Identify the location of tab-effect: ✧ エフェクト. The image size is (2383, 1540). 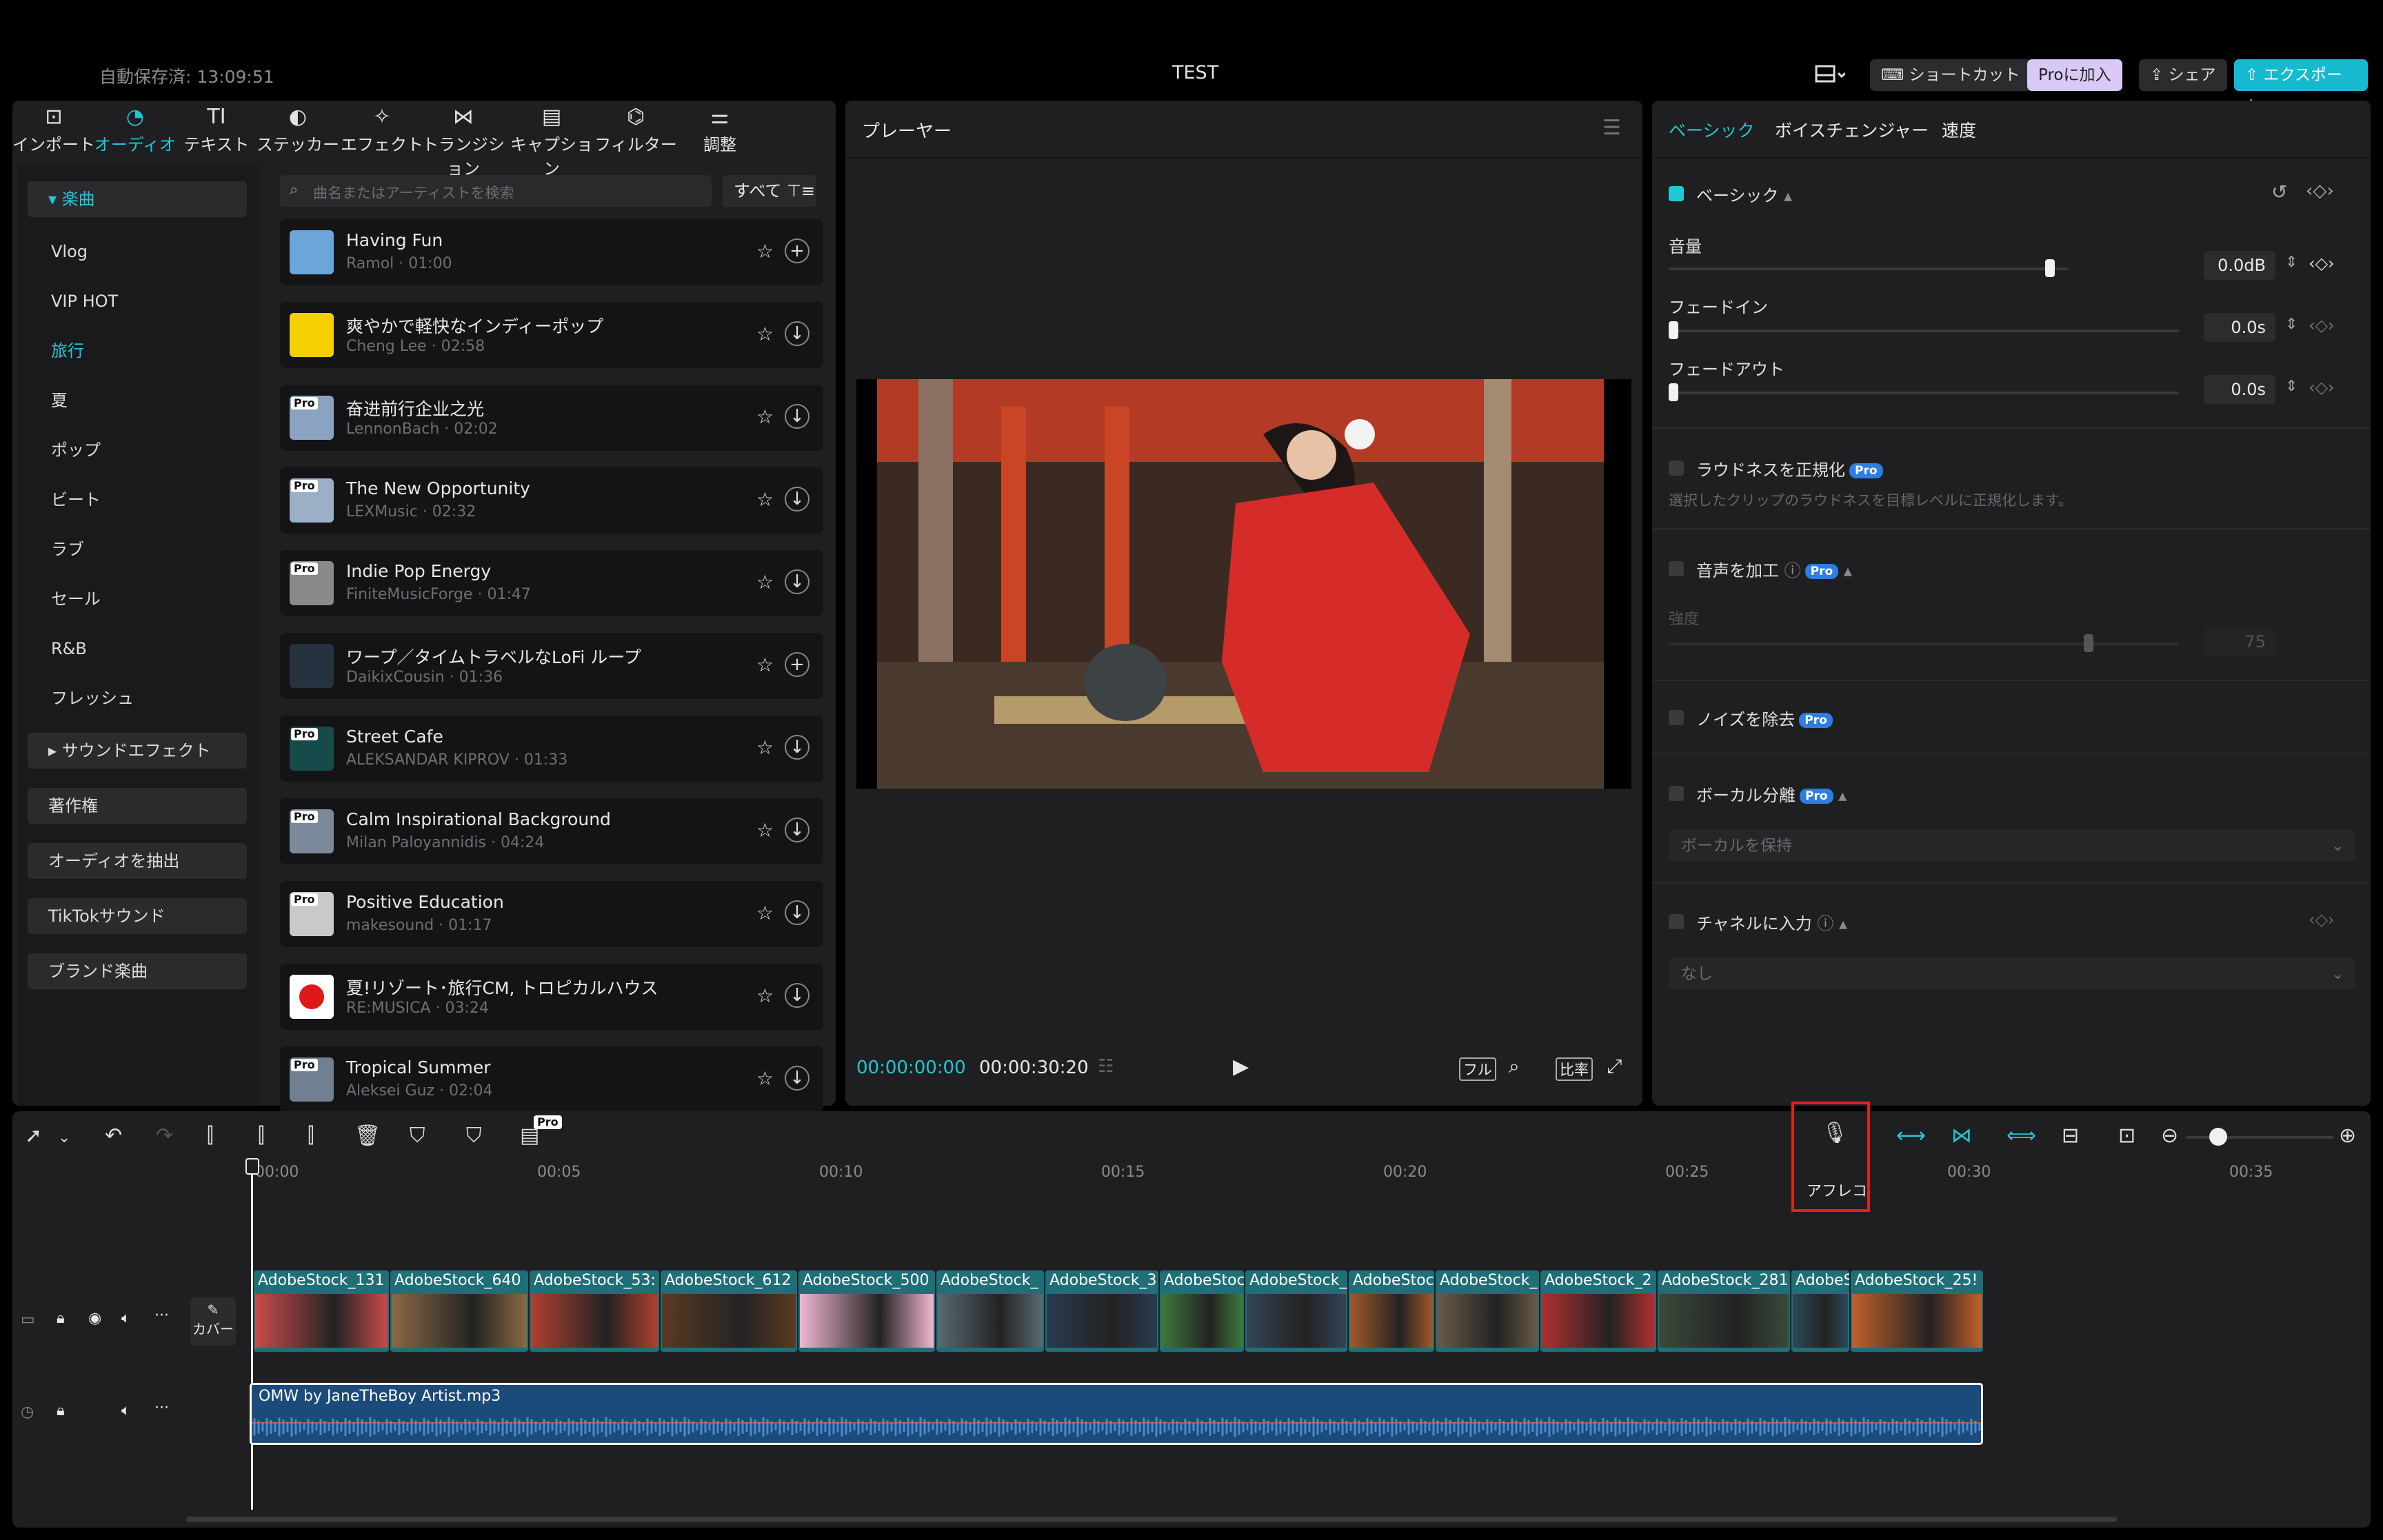
(382, 131).